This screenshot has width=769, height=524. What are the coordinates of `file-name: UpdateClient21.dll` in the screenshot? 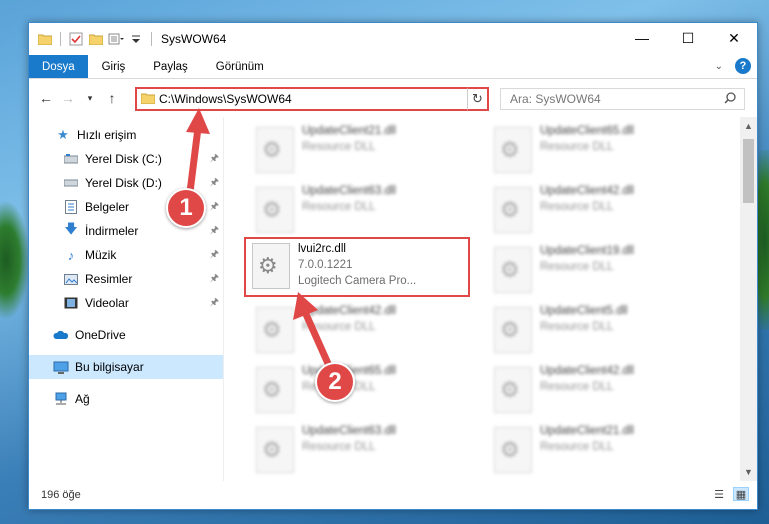 It's located at (349, 131).